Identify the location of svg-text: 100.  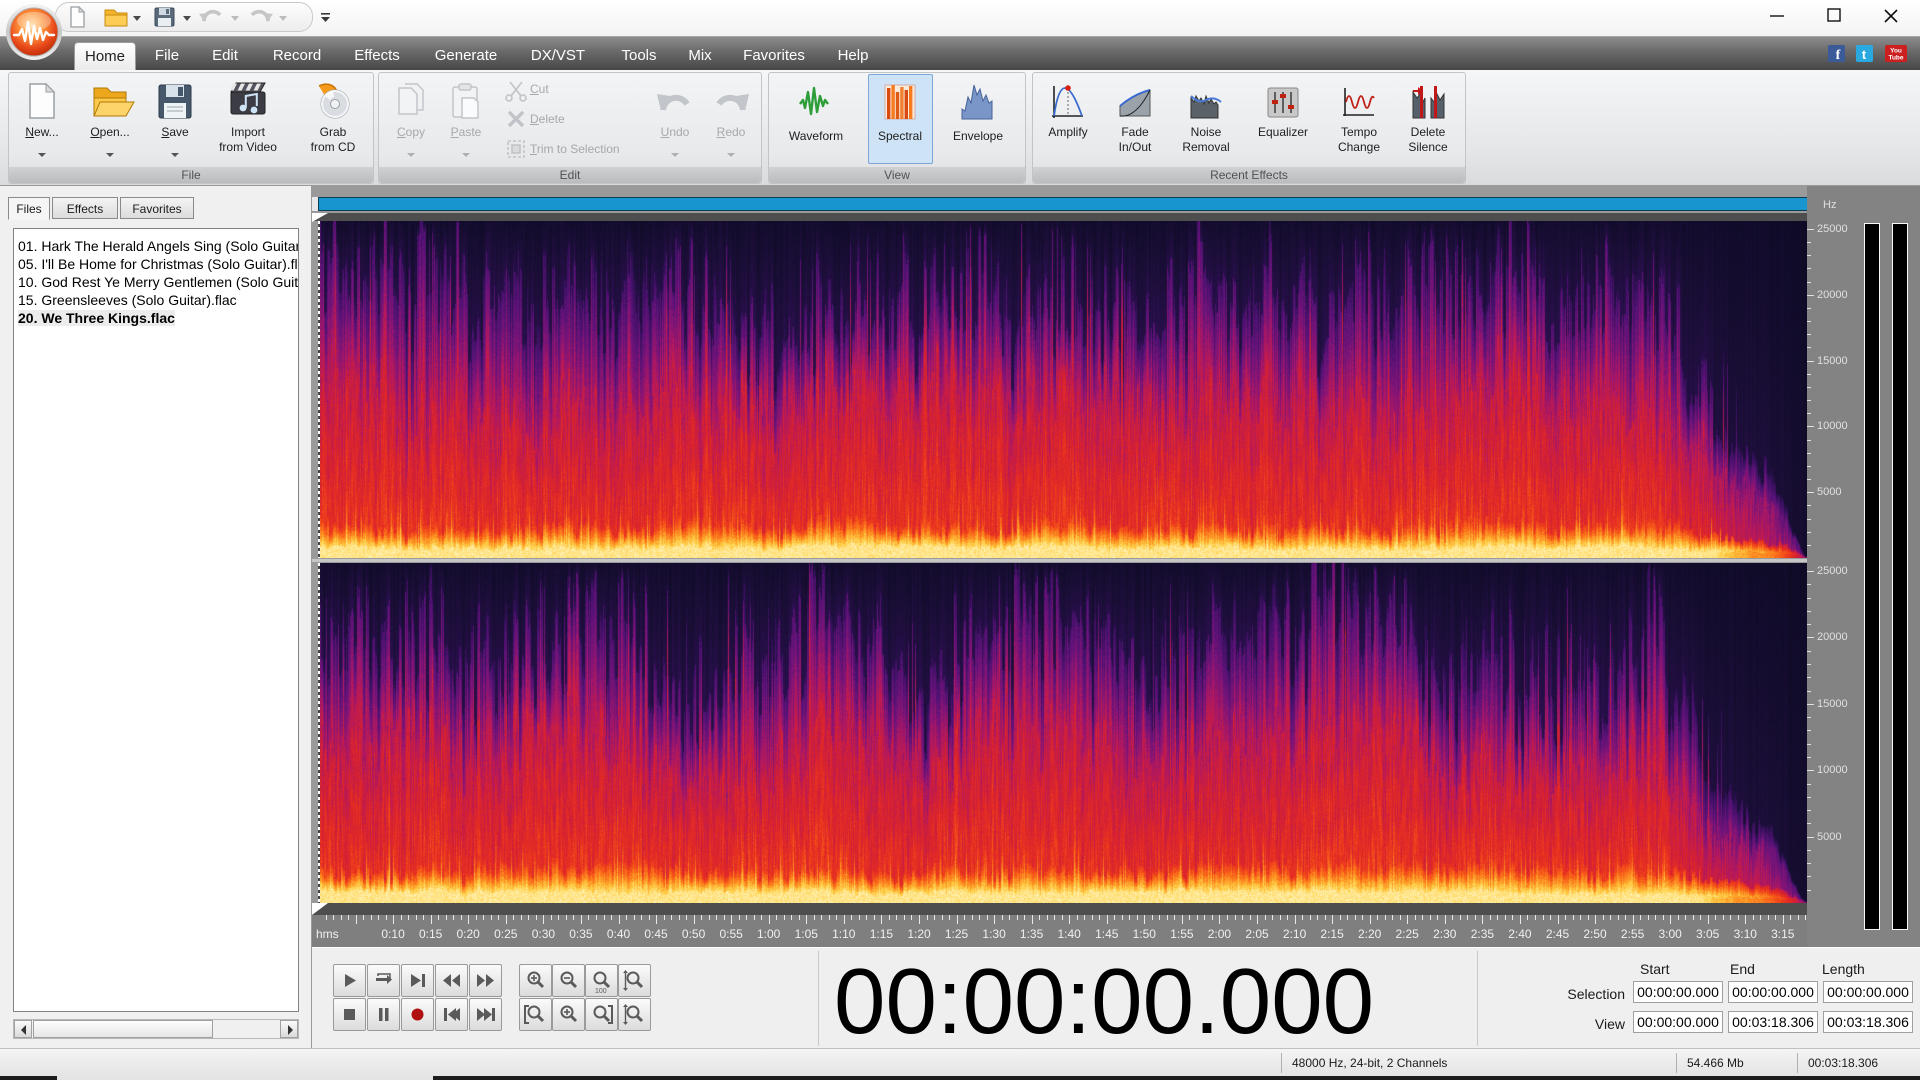
(601, 991).